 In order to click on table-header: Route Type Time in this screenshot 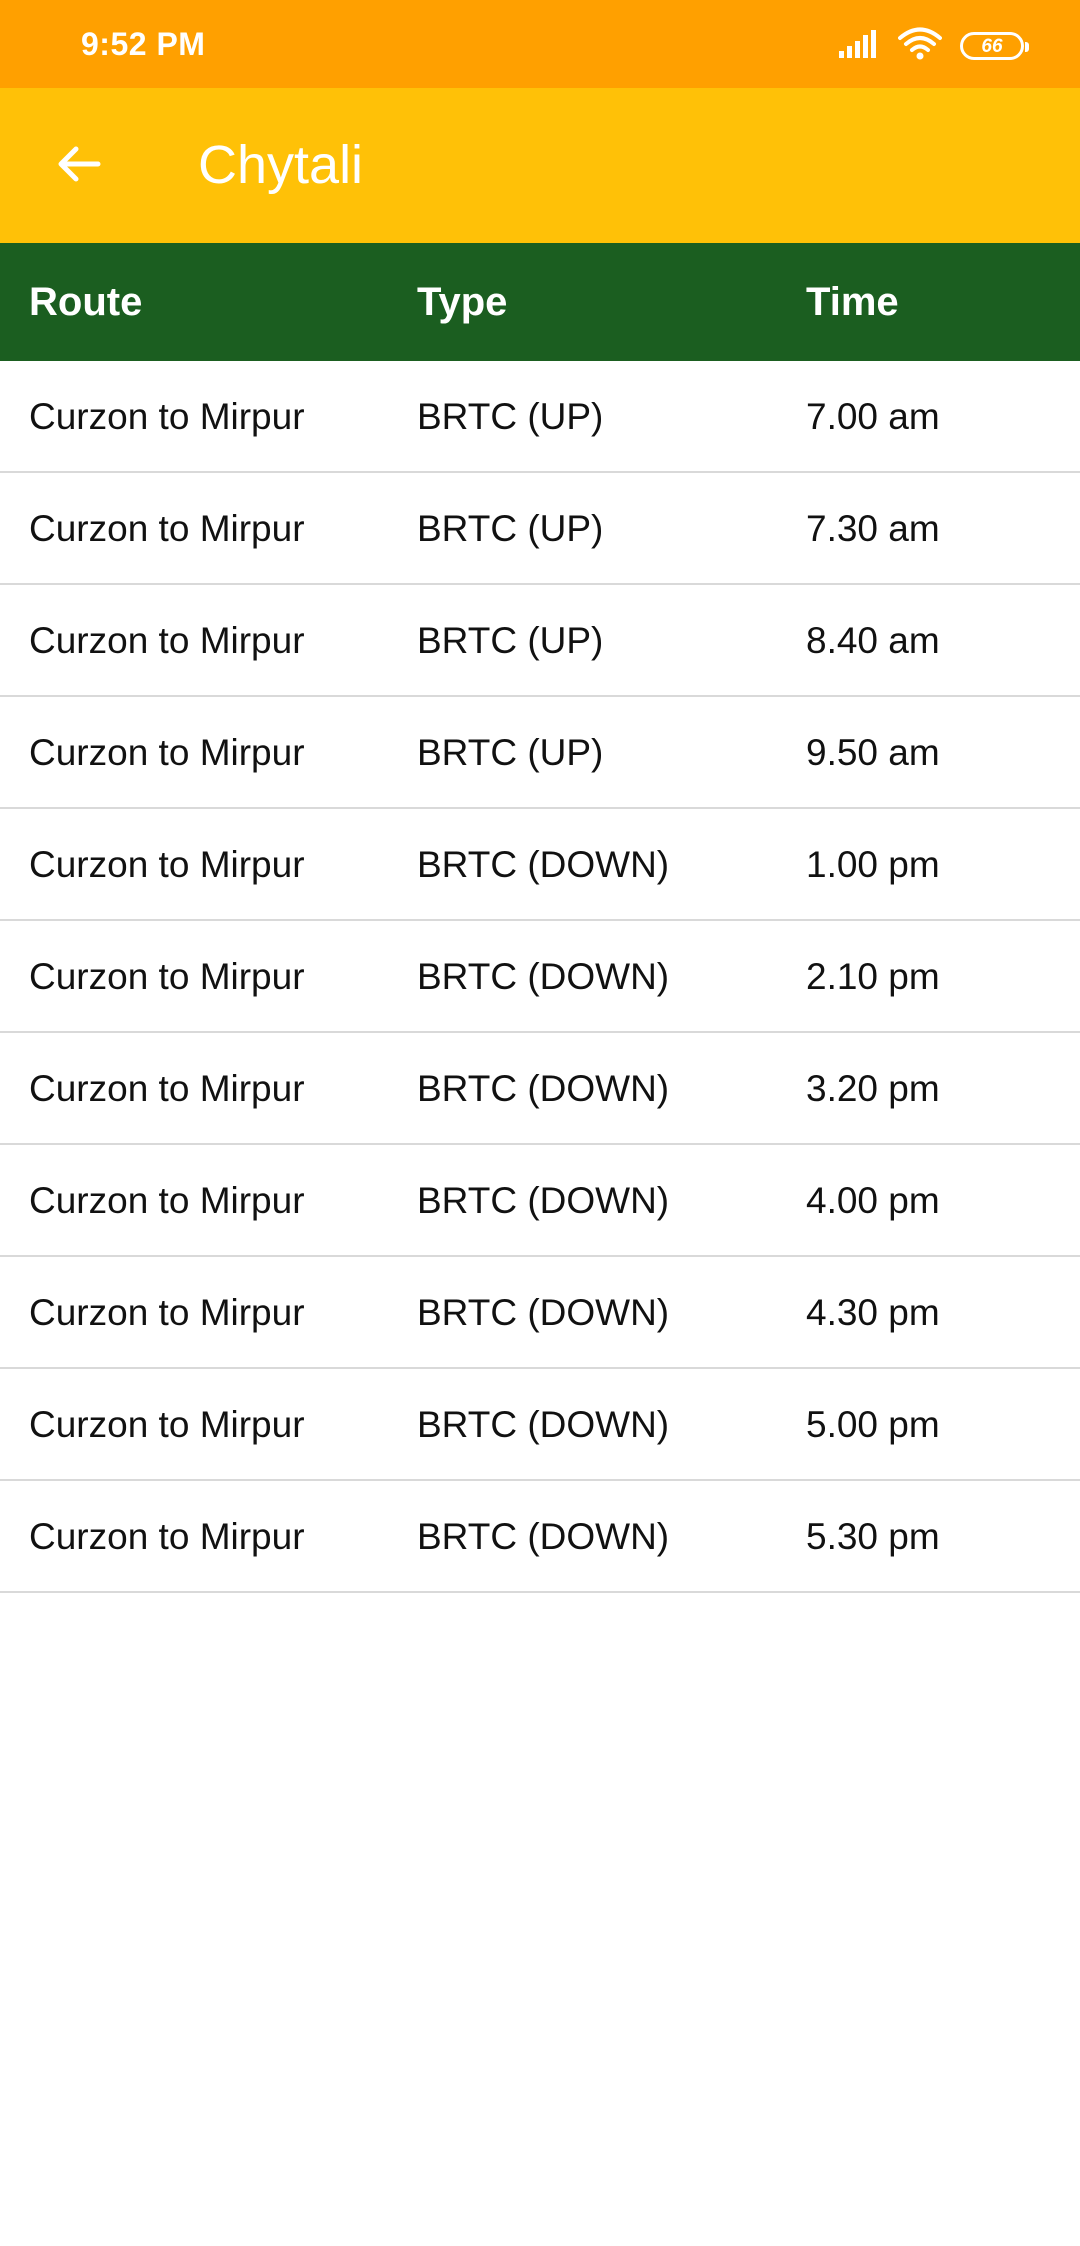, I will do `click(540, 302)`.